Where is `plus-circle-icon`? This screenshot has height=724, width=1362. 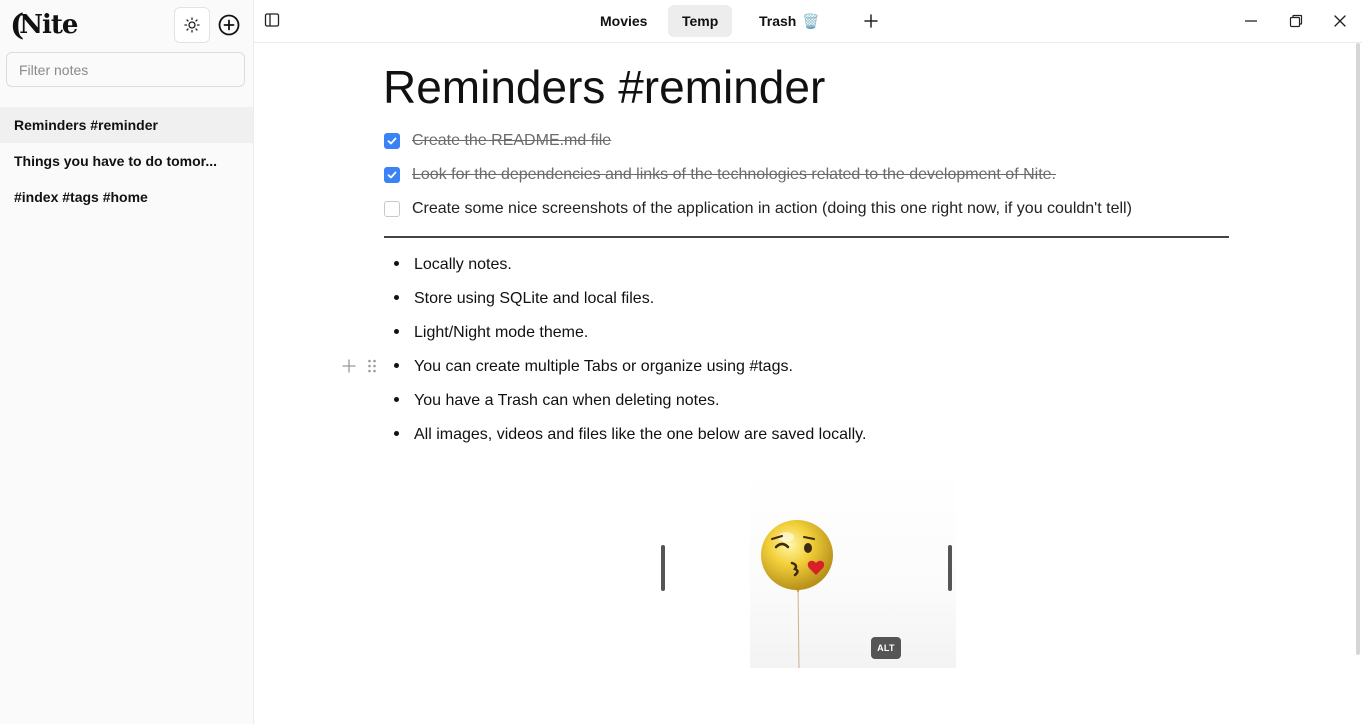 plus-circle-icon is located at coordinates (229, 25).